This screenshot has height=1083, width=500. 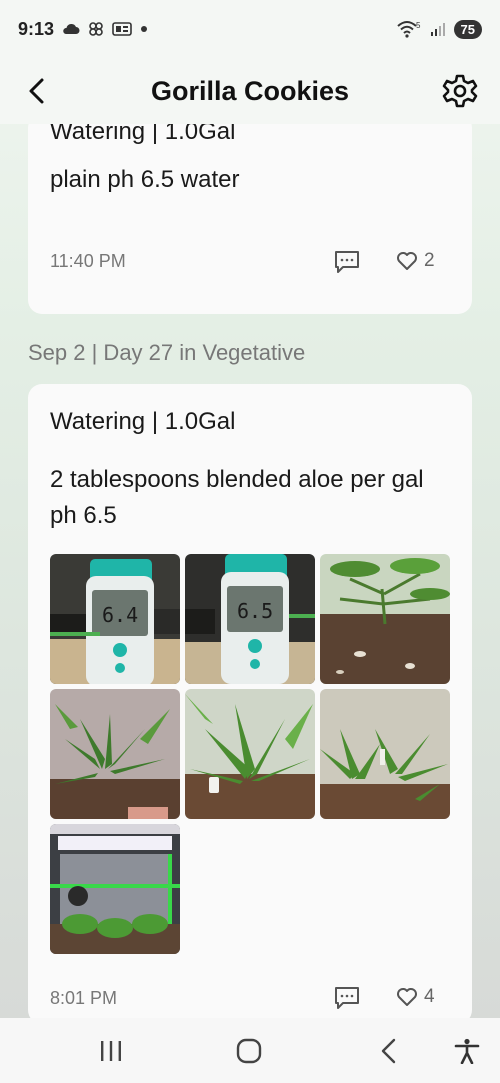 What do you see at coordinates (389, 1051) in the screenshot?
I see `back-nav-icon` at bounding box center [389, 1051].